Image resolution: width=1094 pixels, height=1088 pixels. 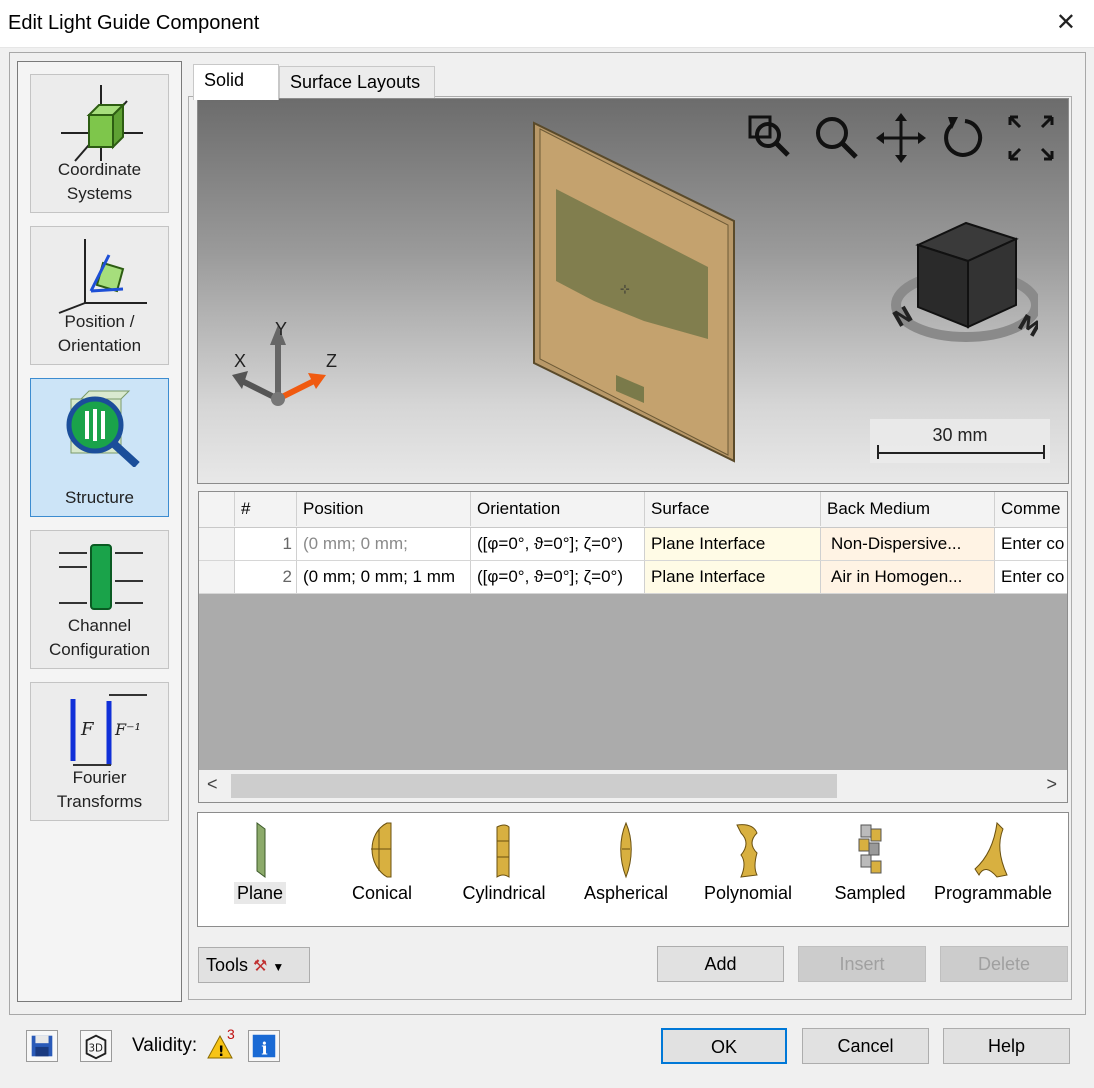 What do you see at coordinates (99, 649) in the screenshot?
I see `sidebar-label: Configuration` at bounding box center [99, 649].